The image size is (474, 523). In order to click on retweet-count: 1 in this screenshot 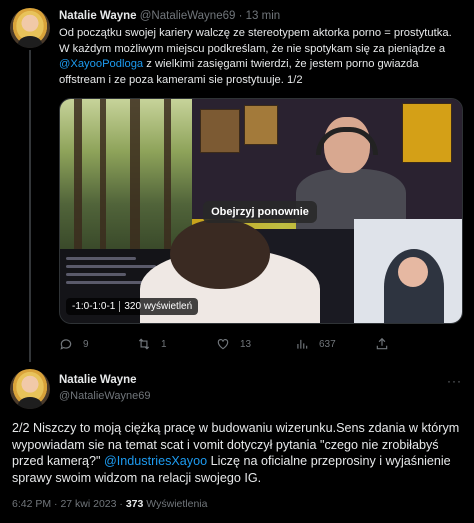, I will do `click(164, 344)`.